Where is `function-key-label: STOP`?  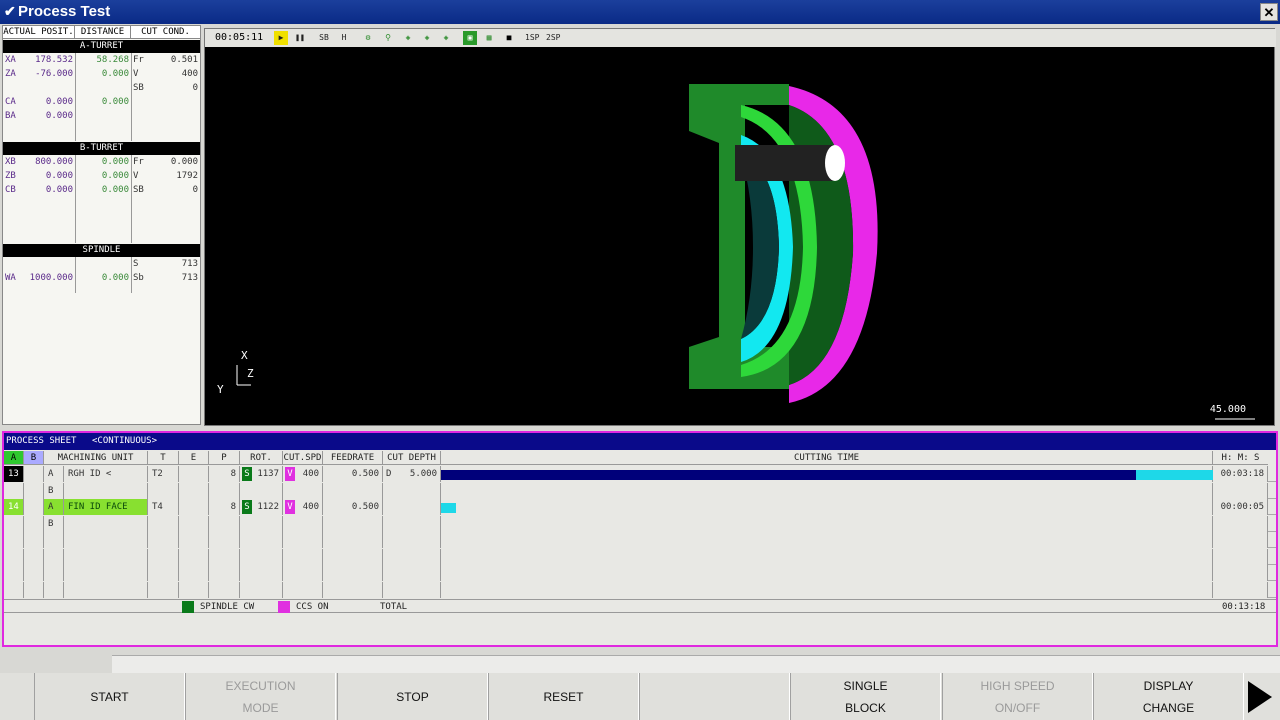 function-key-label: STOP is located at coordinates (412, 696).